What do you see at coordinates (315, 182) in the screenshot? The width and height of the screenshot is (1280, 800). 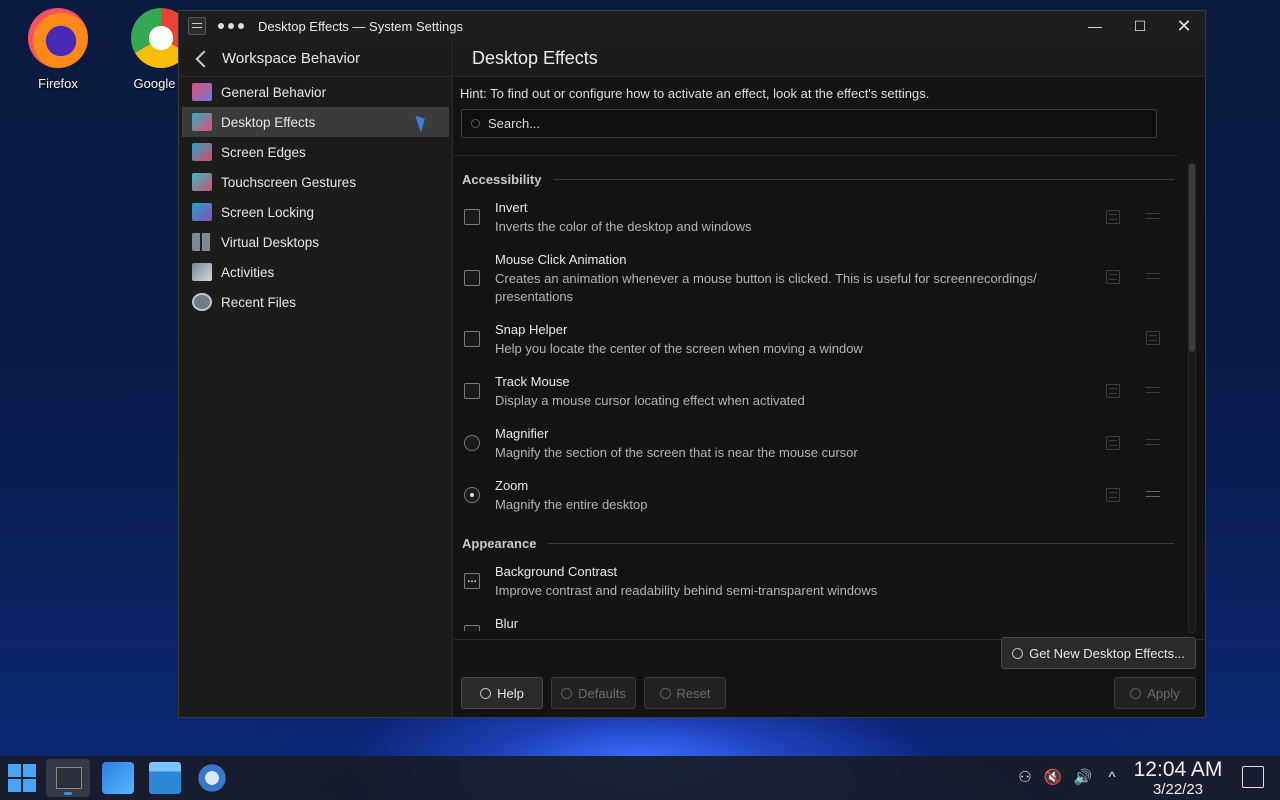 I see `sidebar-item-touchscreen-gestures: Touchscreen Gestures` at bounding box center [315, 182].